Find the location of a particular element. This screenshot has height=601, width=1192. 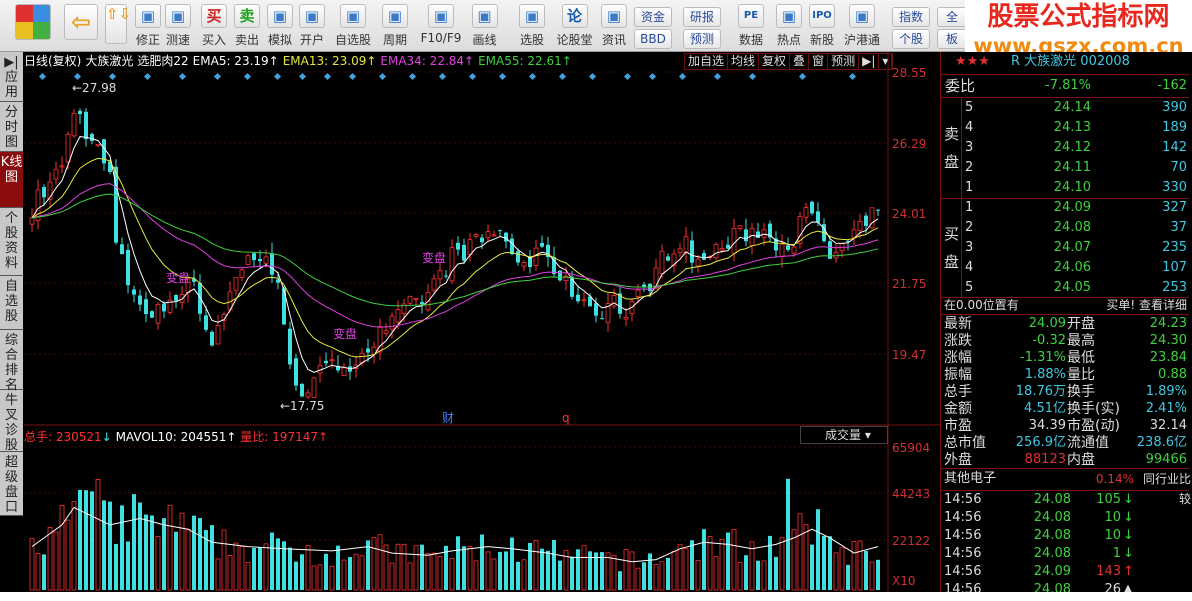

low-price-label: ←17.75 is located at coordinates (302, 406).